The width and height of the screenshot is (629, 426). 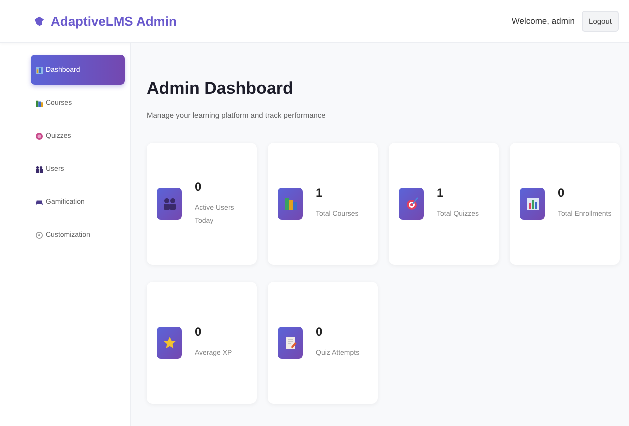 I want to click on books-icon, so click(x=39, y=103).